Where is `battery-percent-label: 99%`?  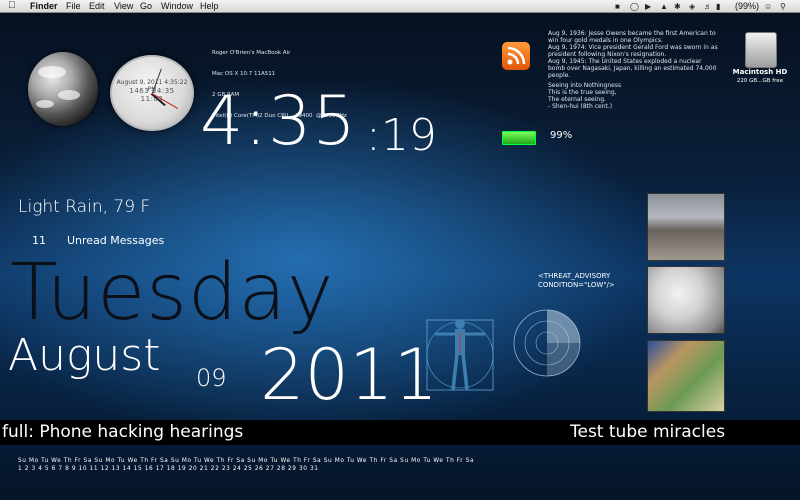 battery-percent-label: 99% is located at coordinates (561, 135).